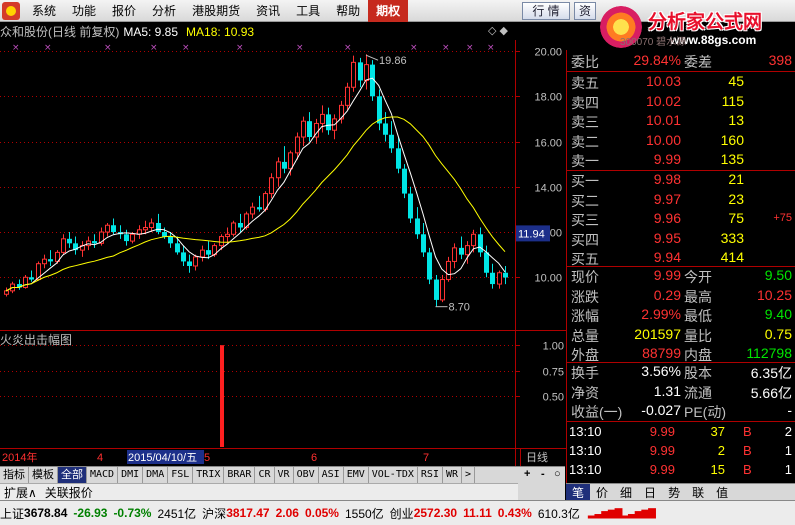 The width and height of the screenshot is (795, 525). What do you see at coordinates (585, 181) in the screenshot?
I see `bid-label: 买一` at bounding box center [585, 181].